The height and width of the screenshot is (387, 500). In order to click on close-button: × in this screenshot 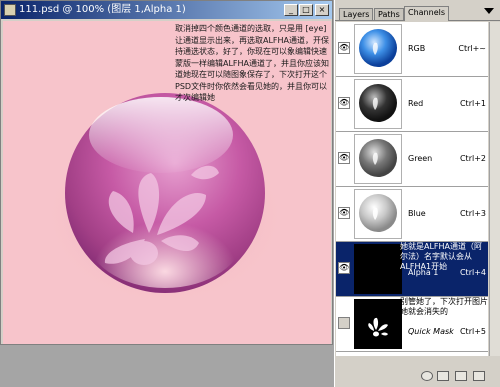, I will do `click(322, 10)`.